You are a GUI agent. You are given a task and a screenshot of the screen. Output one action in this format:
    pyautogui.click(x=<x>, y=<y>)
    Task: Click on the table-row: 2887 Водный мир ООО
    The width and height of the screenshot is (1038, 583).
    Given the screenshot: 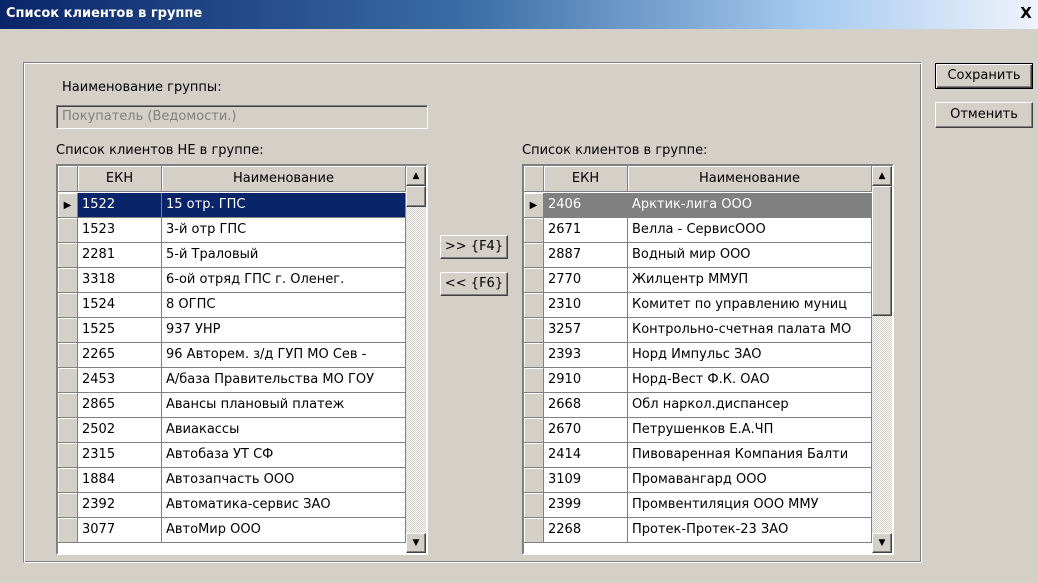 What is the action you would take?
    pyautogui.click(x=698, y=255)
    